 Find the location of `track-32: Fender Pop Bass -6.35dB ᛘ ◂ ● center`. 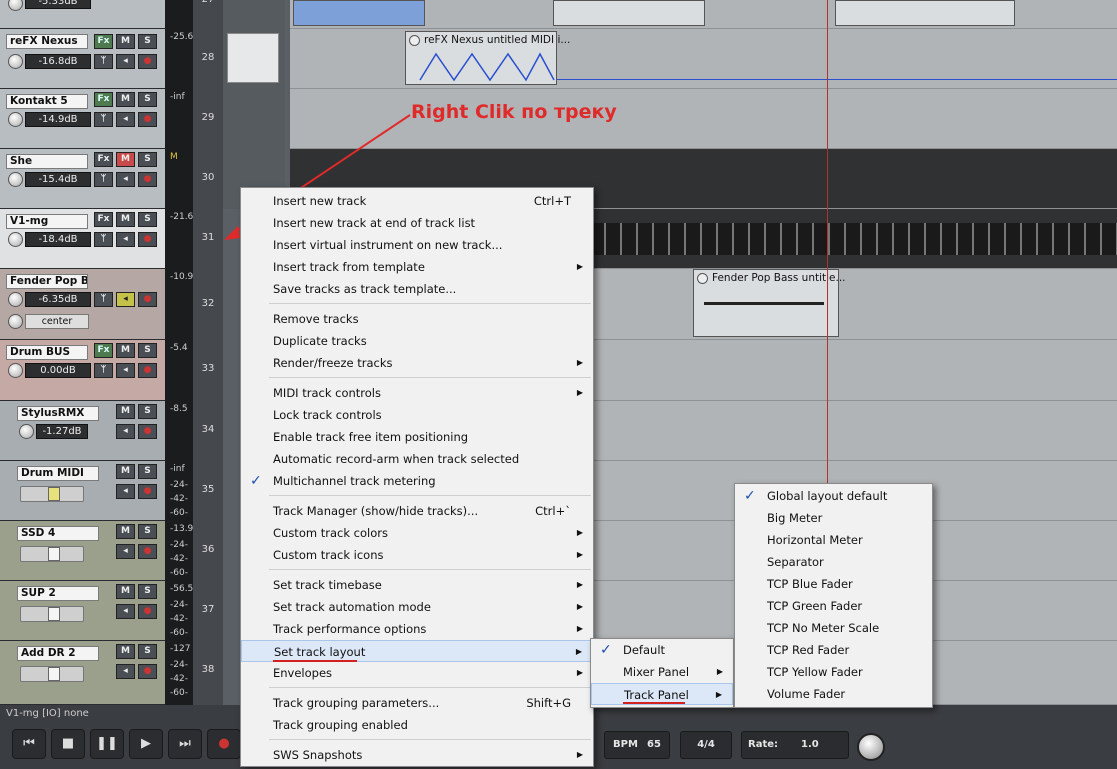

track-32: Fender Pop Bass -6.35dB ᛘ ◂ ● center is located at coordinates (82, 304).